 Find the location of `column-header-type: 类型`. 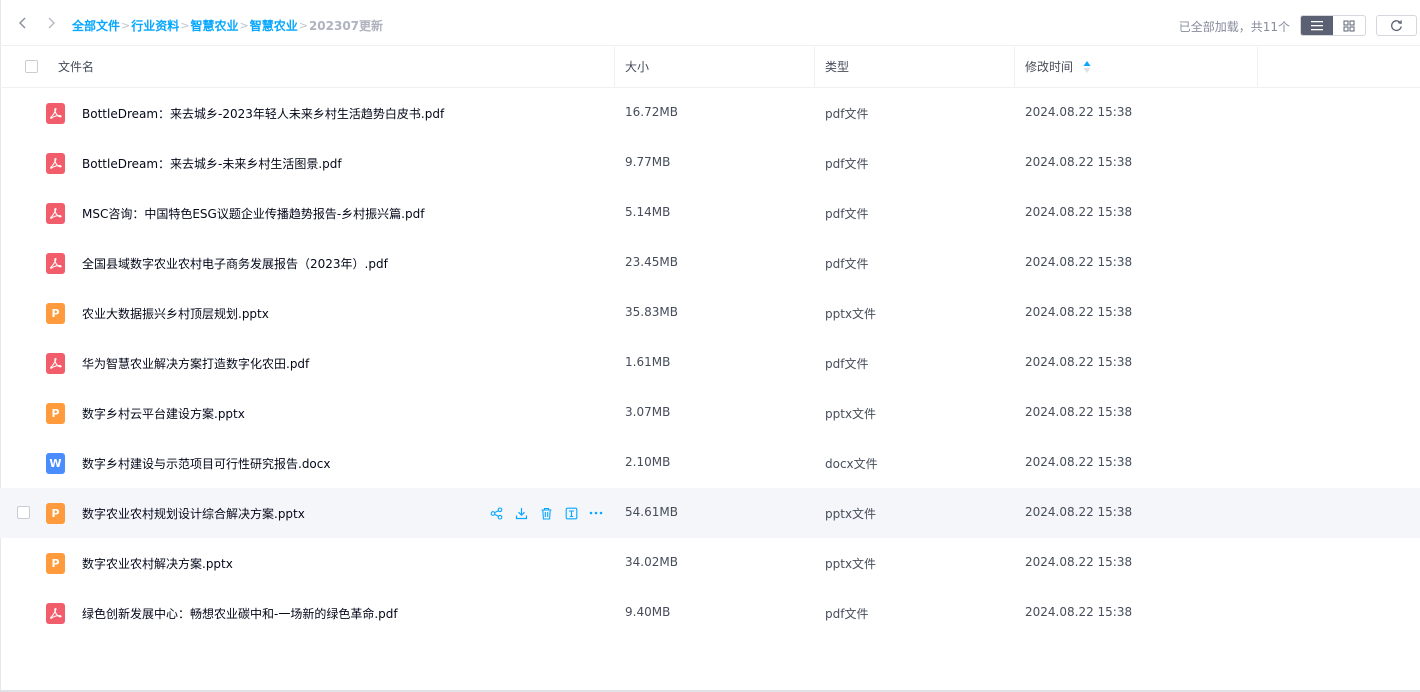

column-header-type: 类型 is located at coordinates (837, 67).